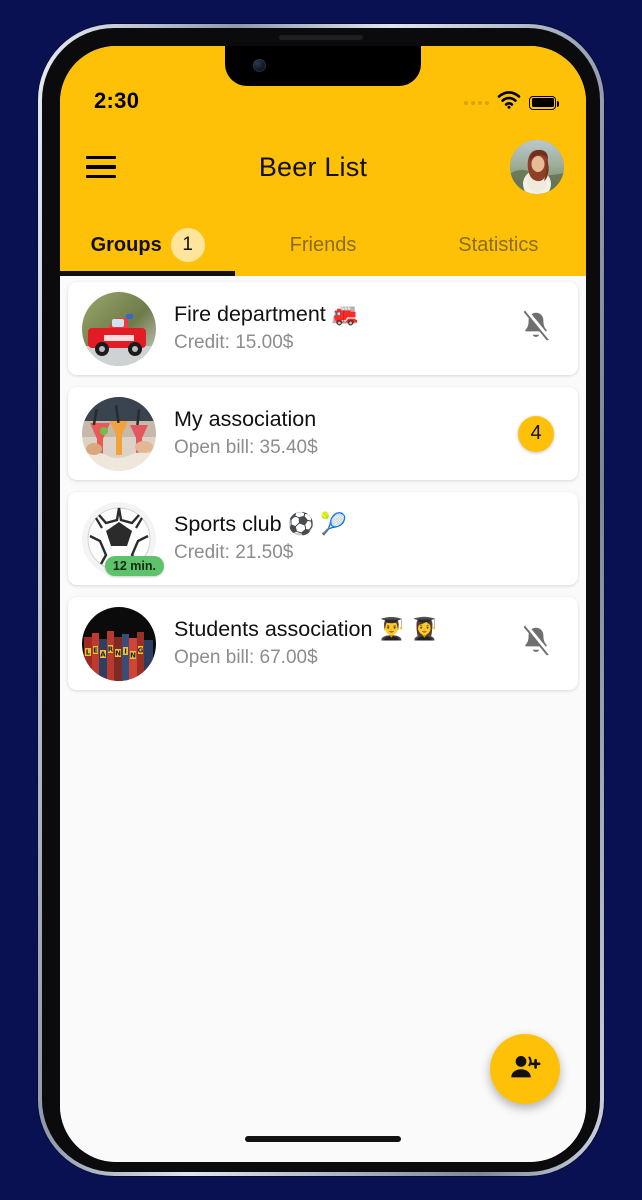  Describe the element at coordinates (476, 102) in the screenshot. I see `signal-dots-icon` at that location.